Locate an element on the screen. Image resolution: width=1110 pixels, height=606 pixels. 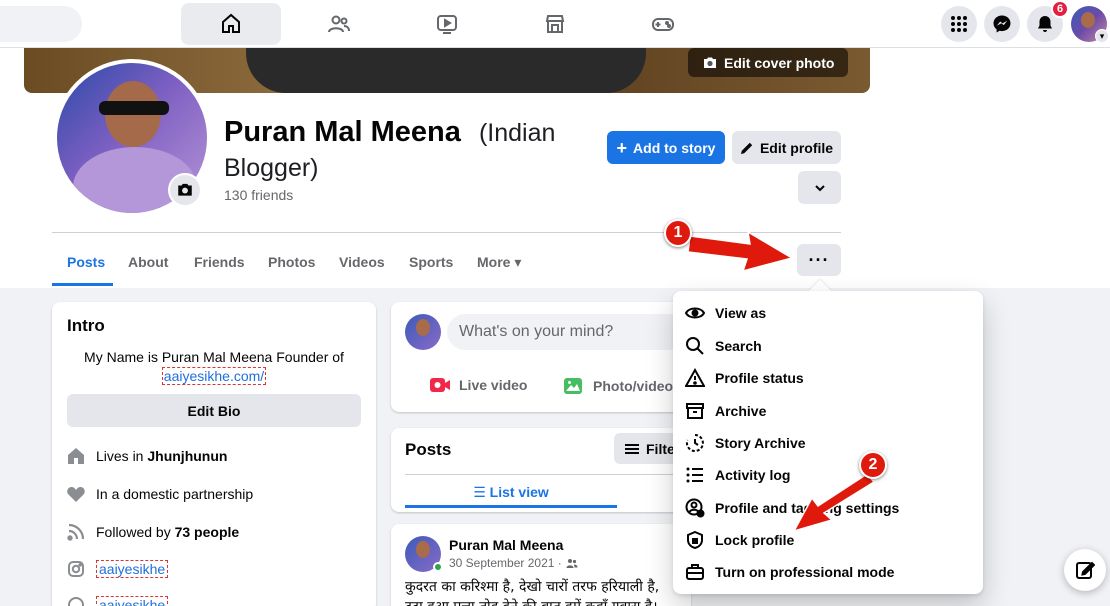
annotation-marker-1: 1 is located at coordinates (678, 233).